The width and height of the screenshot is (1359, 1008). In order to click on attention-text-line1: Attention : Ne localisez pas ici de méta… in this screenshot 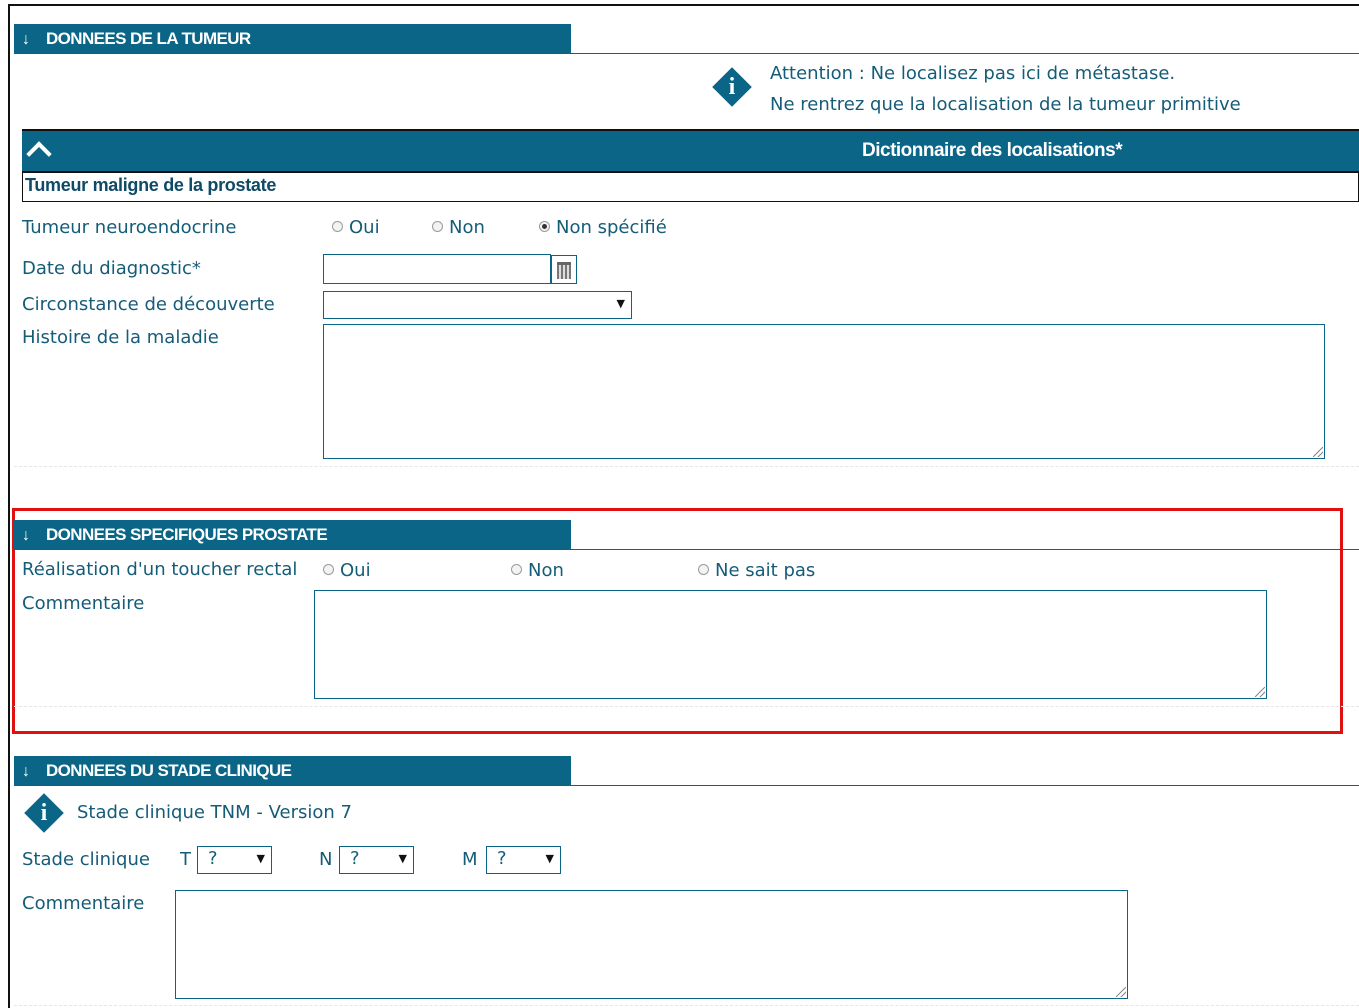, I will do `click(973, 73)`.